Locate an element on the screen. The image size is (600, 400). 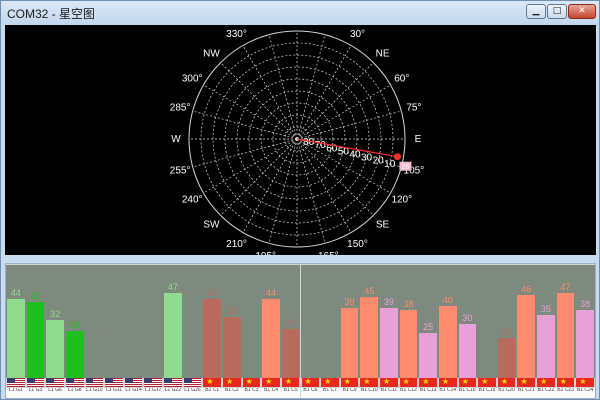
satellite-column: 40 ★ B1 C14 is located at coordinates (447, 331).